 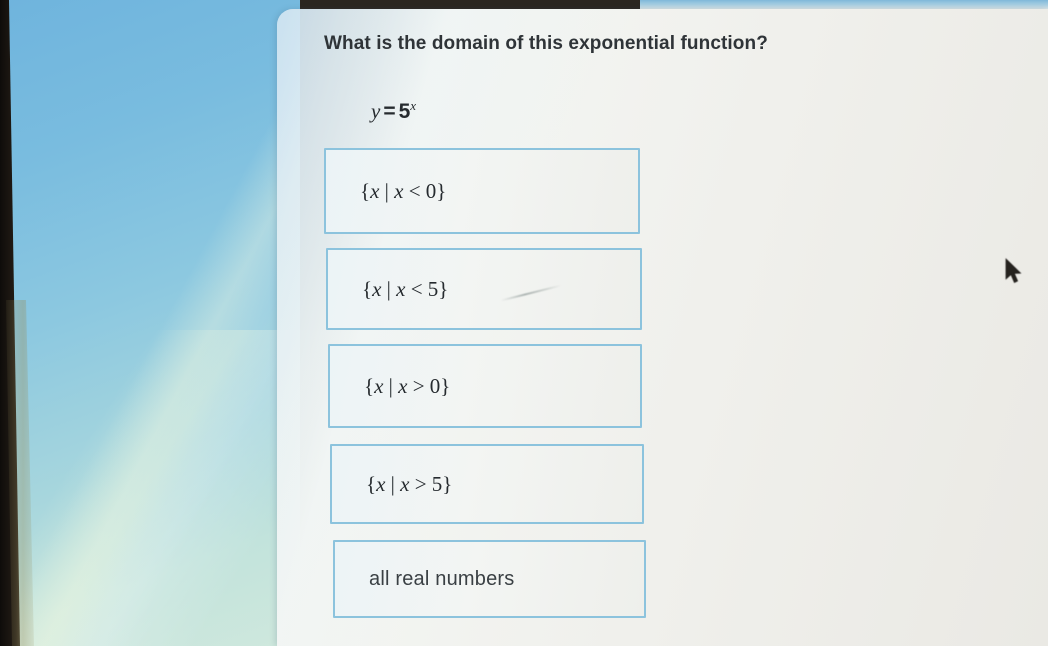 What do you see at coordinates (403, 190) in the screenshot?
I see `answer-option-1-label: {x | x < 0}` at bounding box center [403, 190].